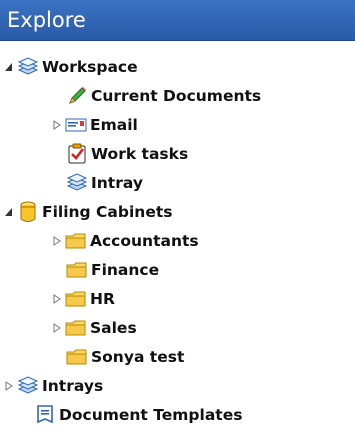  What do you see at coordinates (117, 182) in the screenshot?
I see `tree-label: Intray` at bounding box center [117, 182].